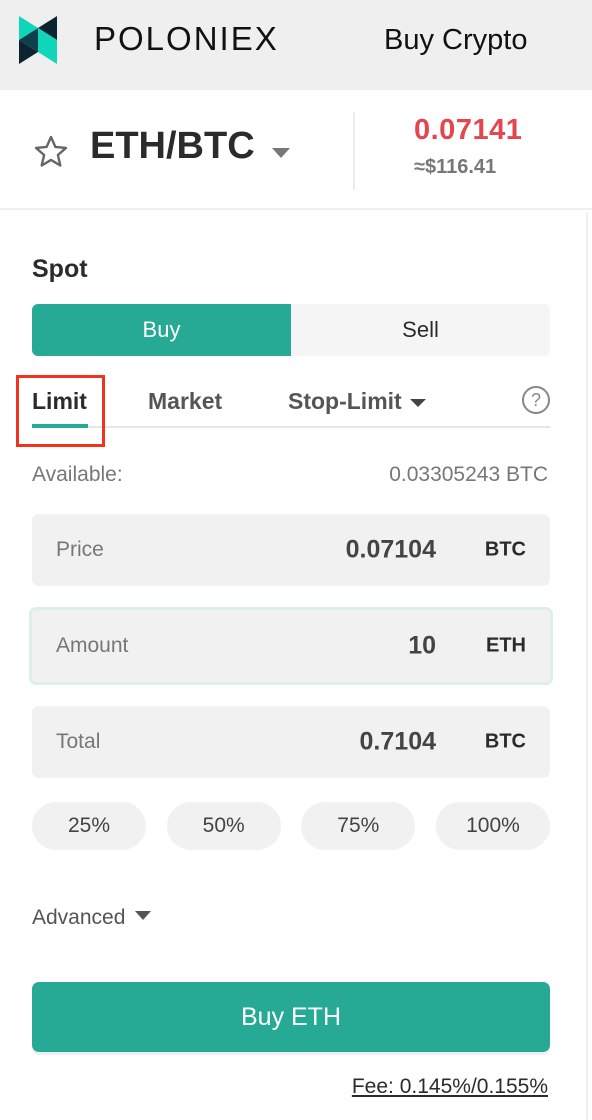  Describe the element at coordinates (60, 426) in the screenshot. I see `active-tab-indicator` at that location.